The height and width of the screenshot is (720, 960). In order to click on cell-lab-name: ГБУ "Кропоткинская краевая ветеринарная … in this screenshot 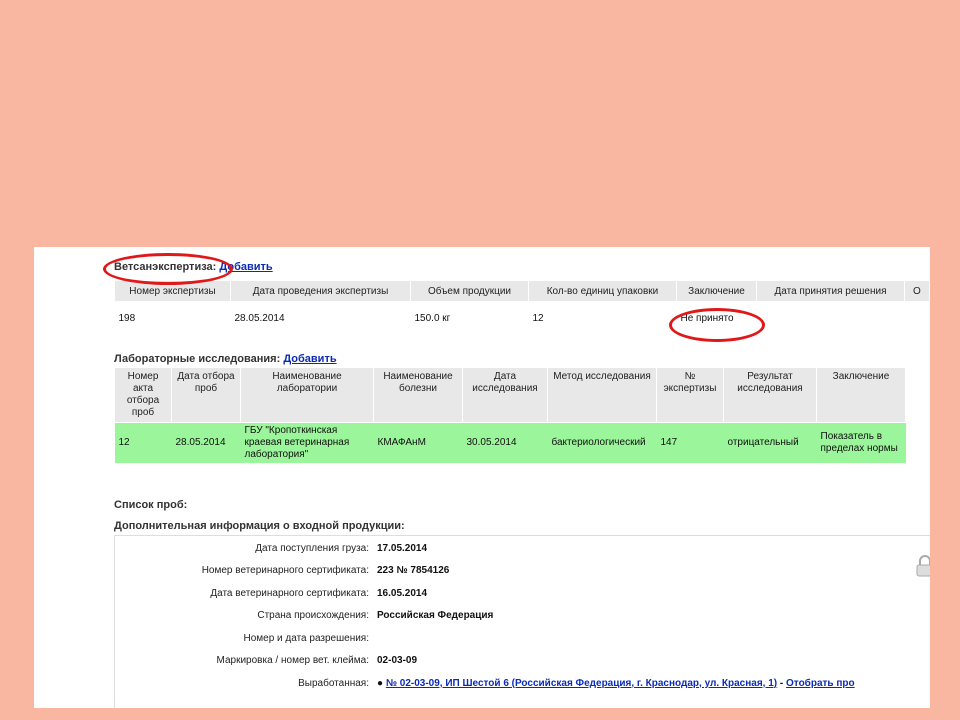, I will do `click(307, 442)`.